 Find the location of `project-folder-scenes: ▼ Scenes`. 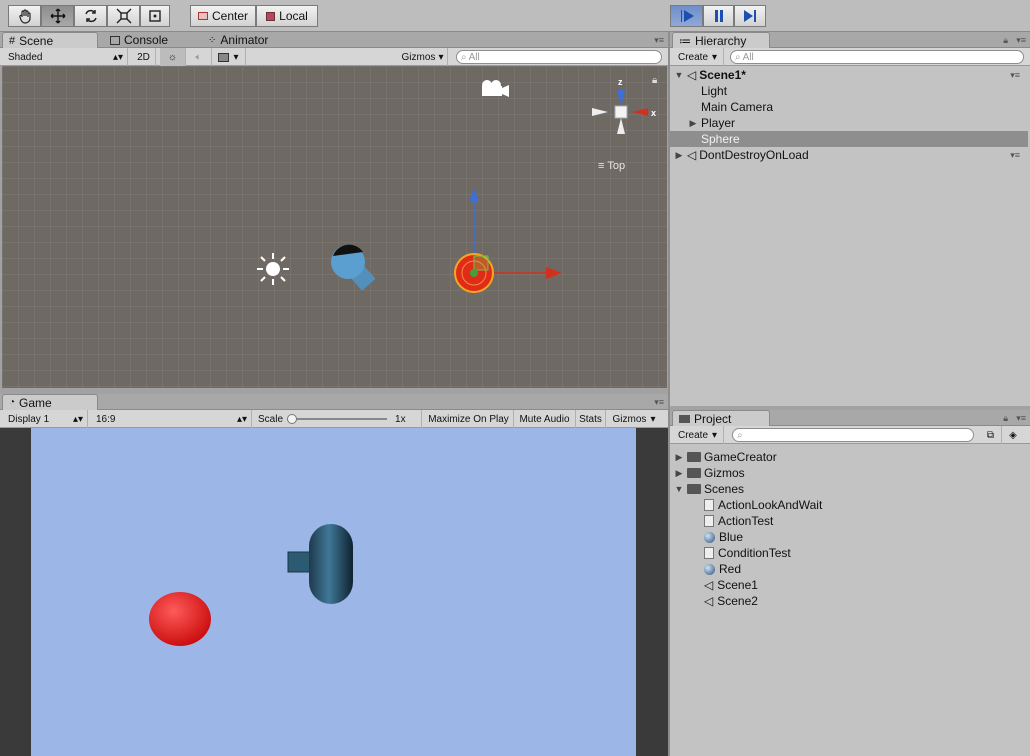

project-folder-scenes: ▼ Scenes is located at coordinates (849, 489).